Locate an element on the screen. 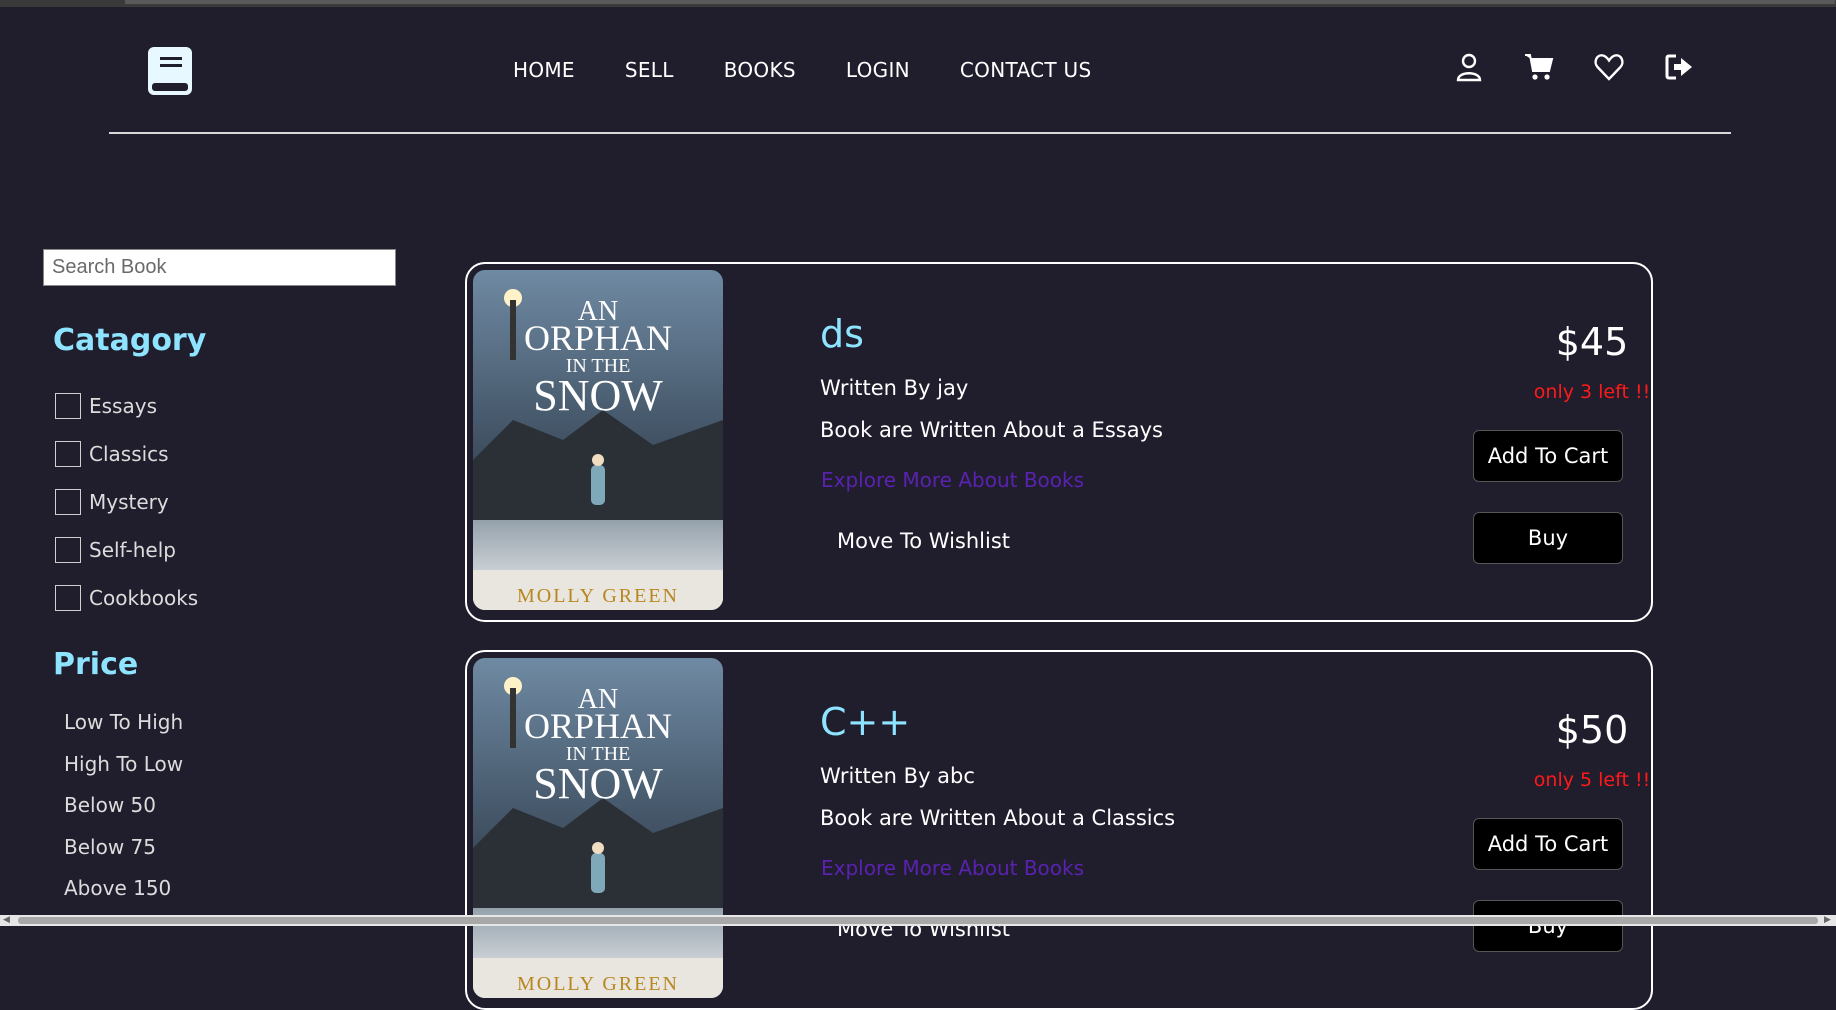 The width and height of the screenshot is (1836, 1010). category-label: Classics is located at coordinates (129, 454).